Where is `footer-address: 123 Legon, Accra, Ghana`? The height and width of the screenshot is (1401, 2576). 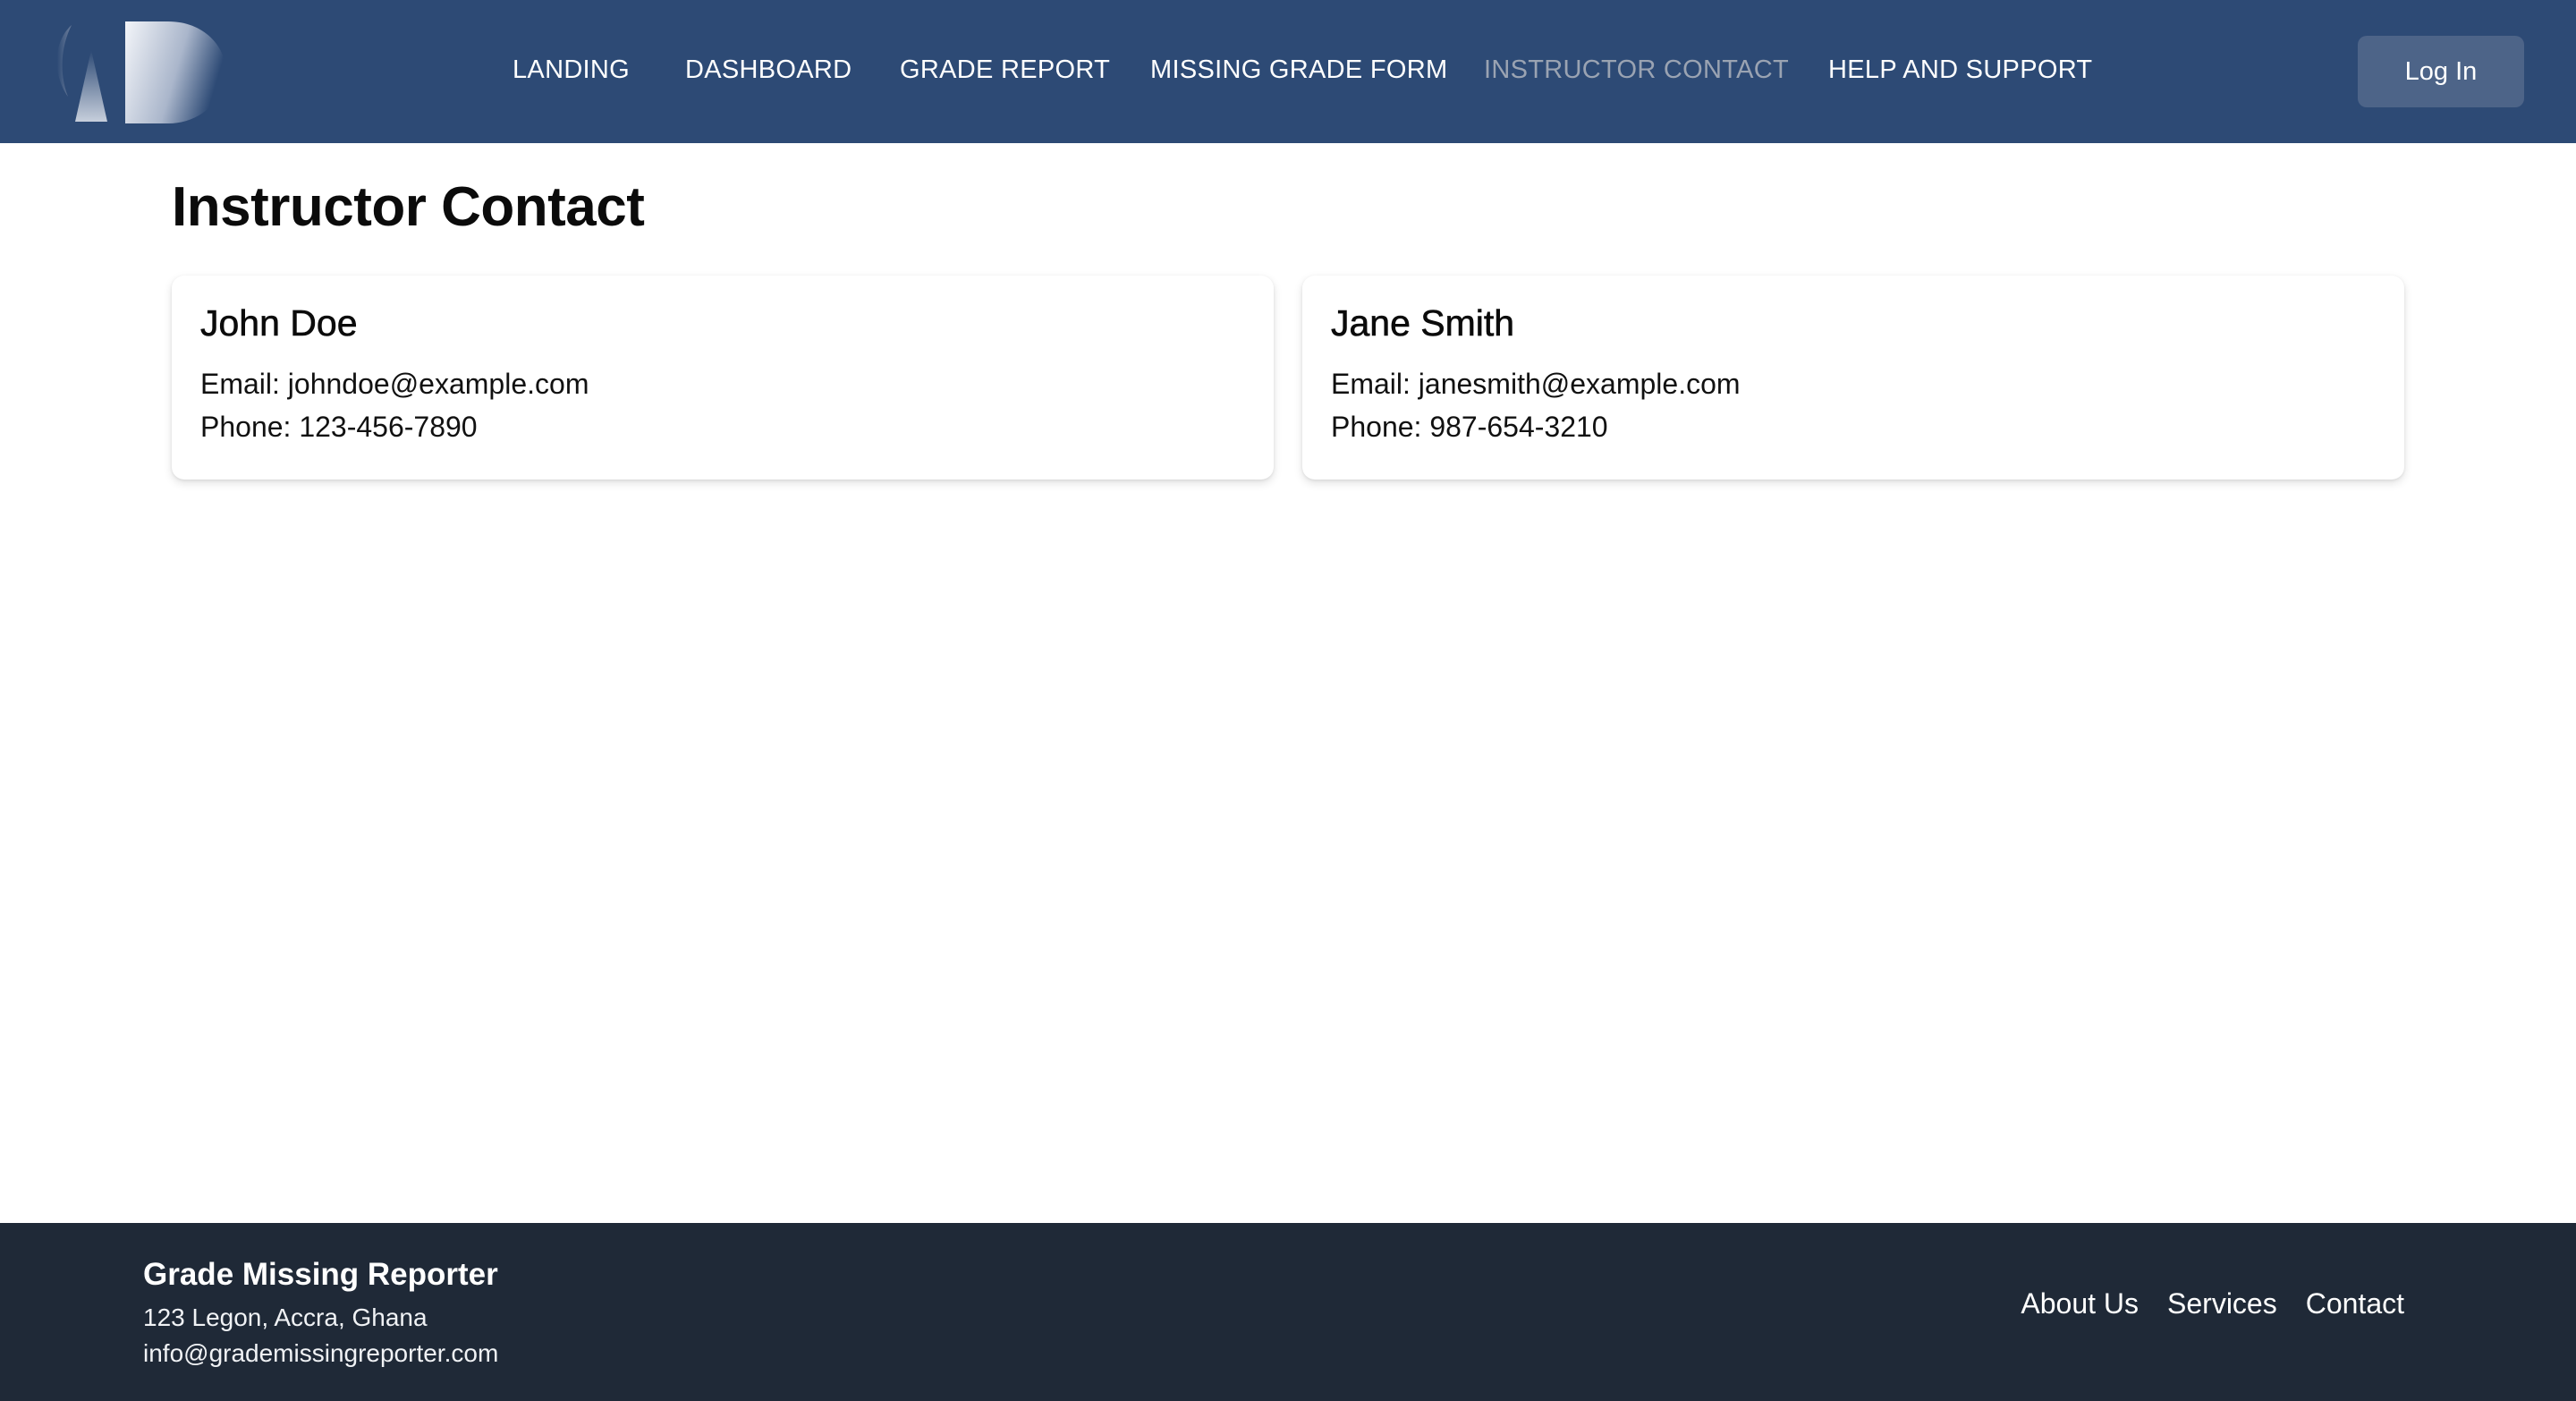
footer-address: 123 Legon, Accra, Ghana is located at coordinates (285, 1317).